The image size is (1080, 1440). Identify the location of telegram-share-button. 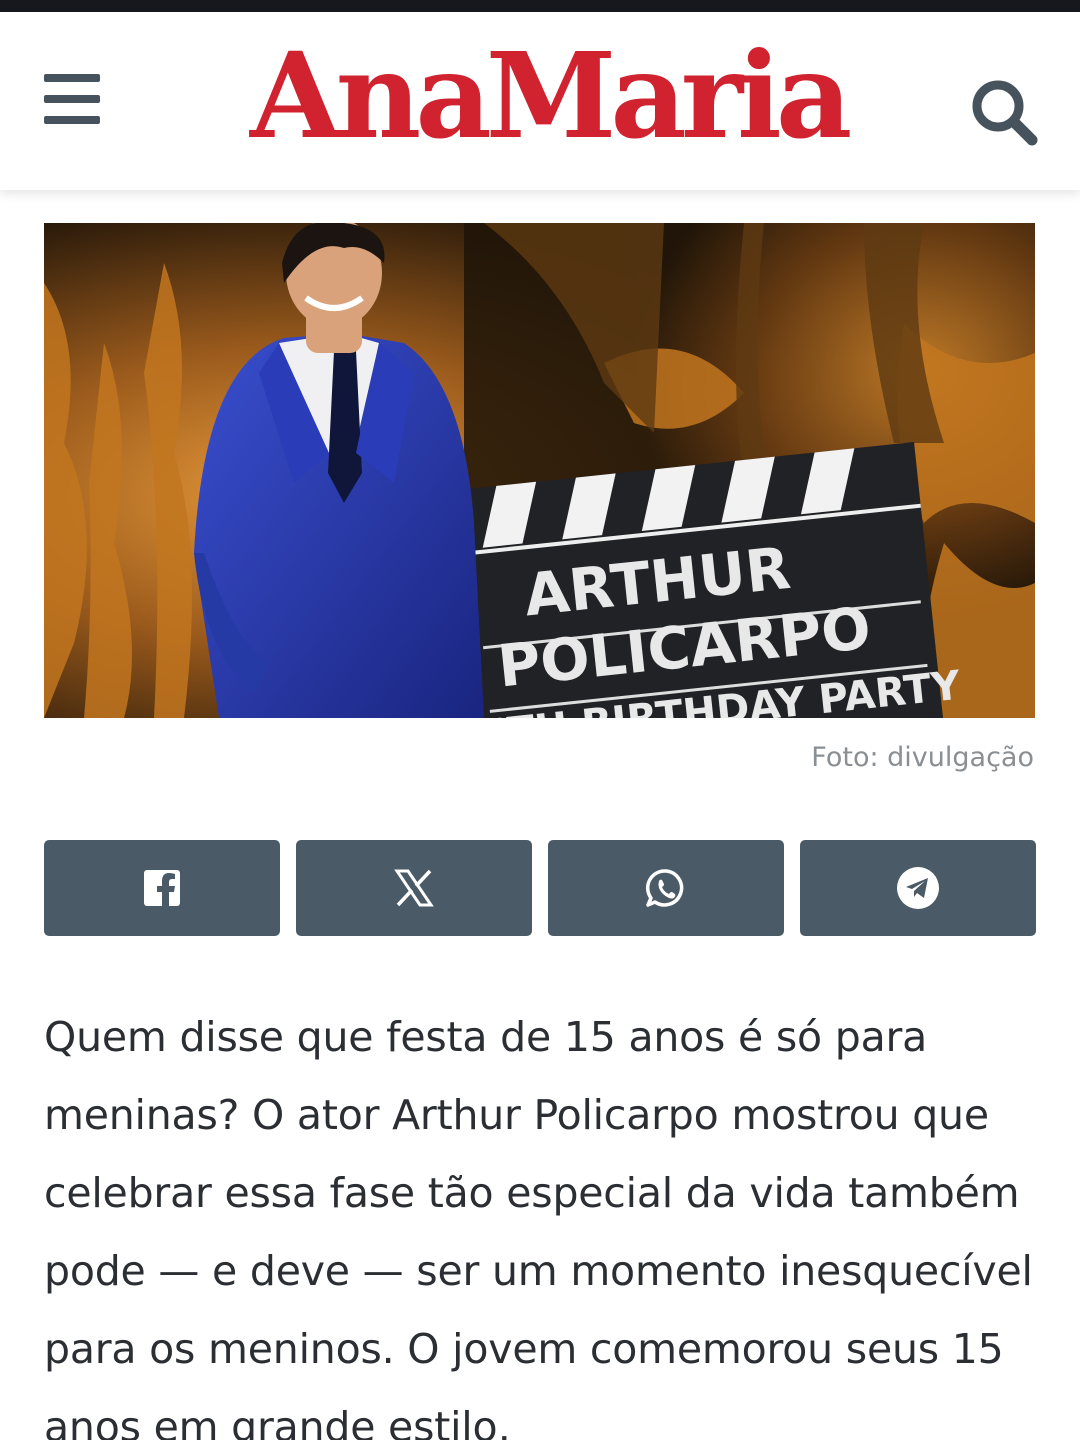
(918, 888).